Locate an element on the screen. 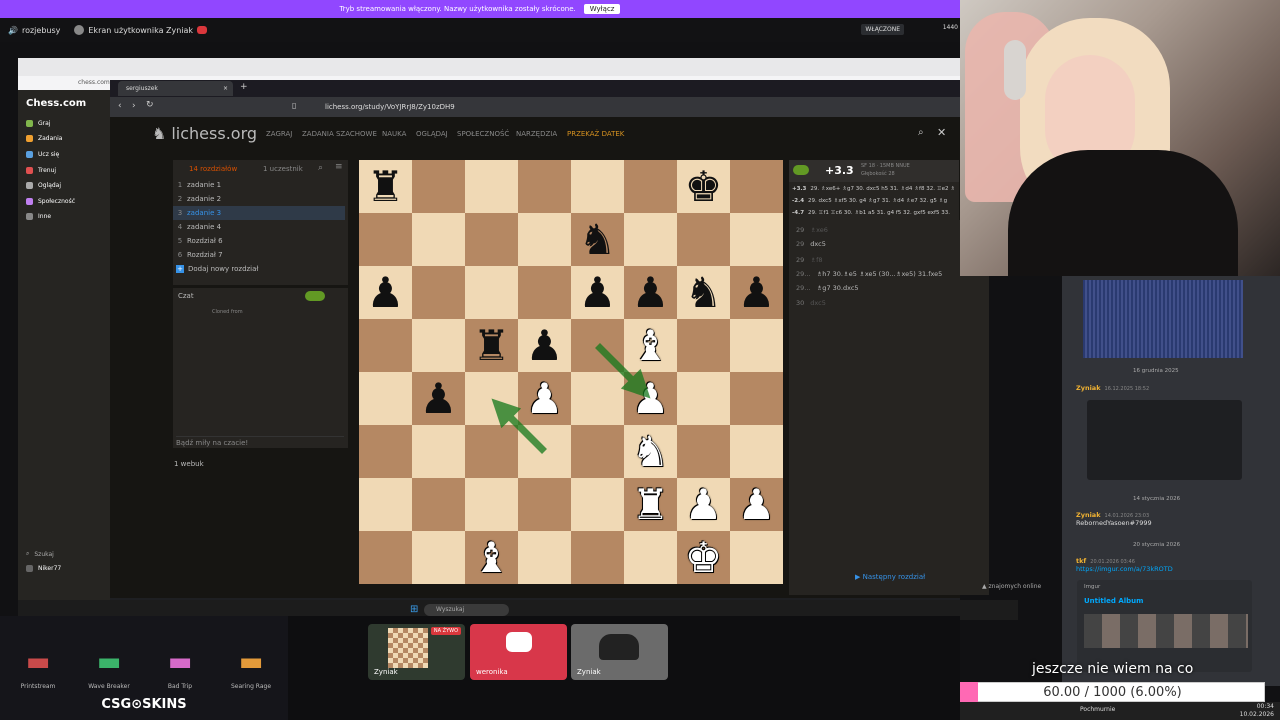  message-author: Zyniak is located at coordinates (1088, 515).